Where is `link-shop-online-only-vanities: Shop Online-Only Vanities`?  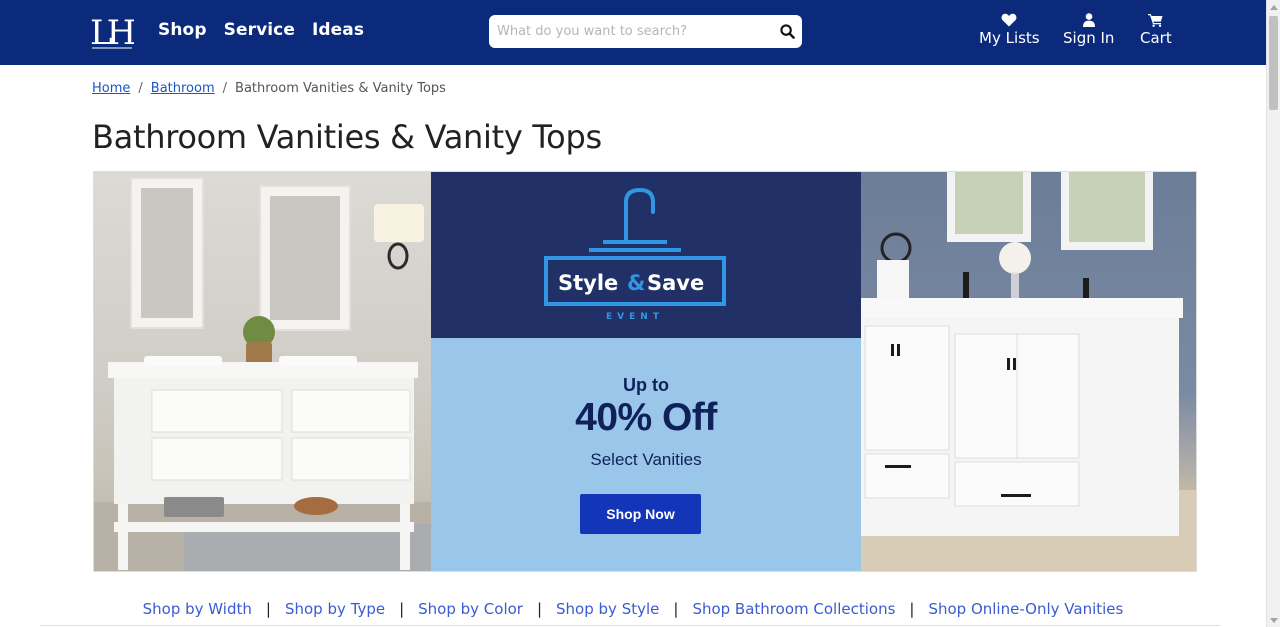
link-shop-online-only-vanities: Shop Online-Only Vanities is located at coordinates (1025, 609).